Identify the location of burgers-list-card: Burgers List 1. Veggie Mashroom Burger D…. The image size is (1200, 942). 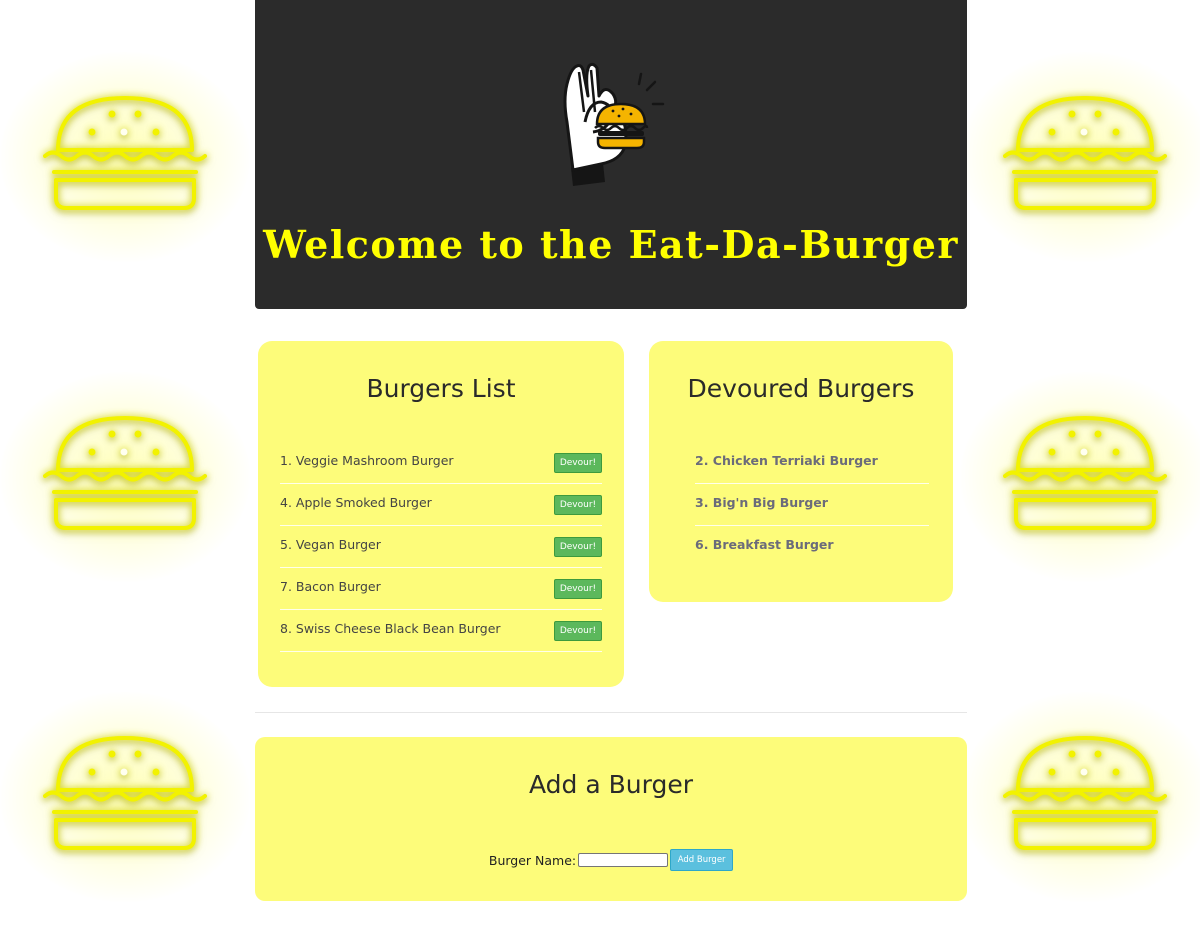
(441, 514).